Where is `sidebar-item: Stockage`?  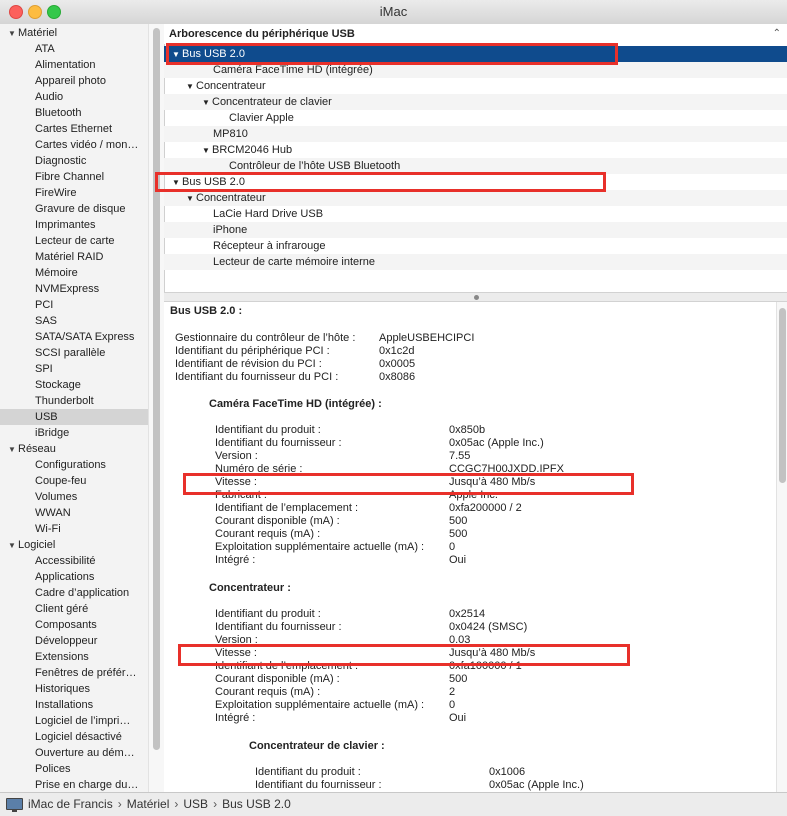
sidebar-item: Stockage is located at coordinates (74, 385).